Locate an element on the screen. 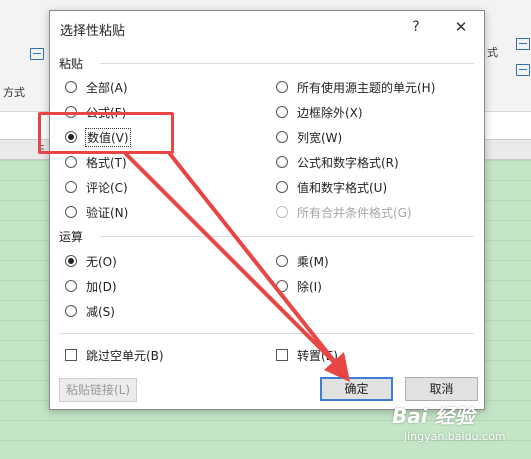  radio-op-none: 无(O) is located at coordinates (91, 261).